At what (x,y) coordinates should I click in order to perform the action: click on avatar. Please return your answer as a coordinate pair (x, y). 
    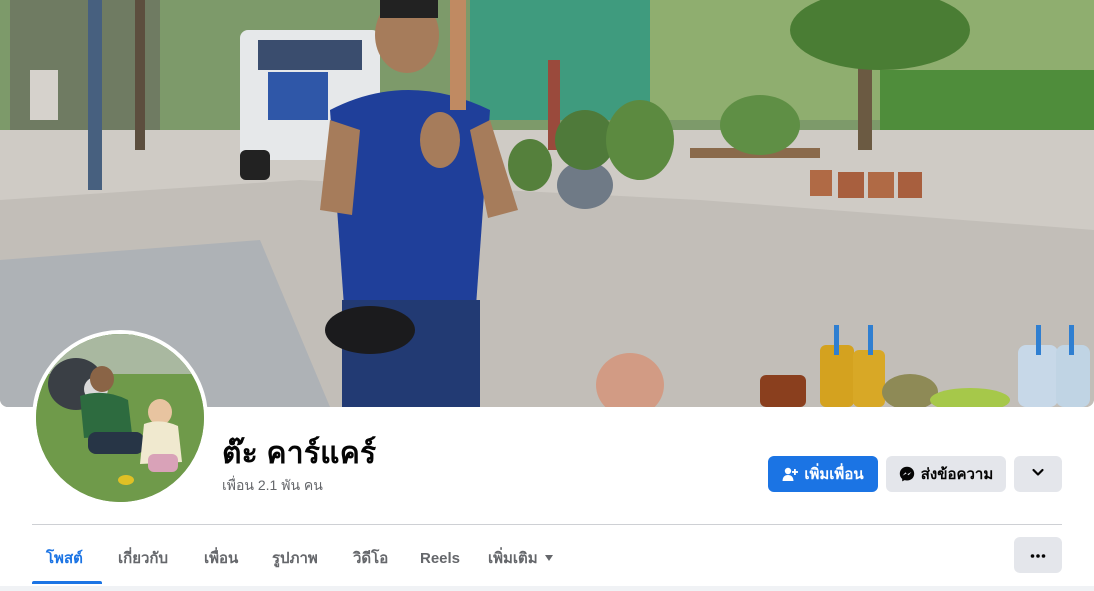
    Looking at the image, I should click on (120, 418).